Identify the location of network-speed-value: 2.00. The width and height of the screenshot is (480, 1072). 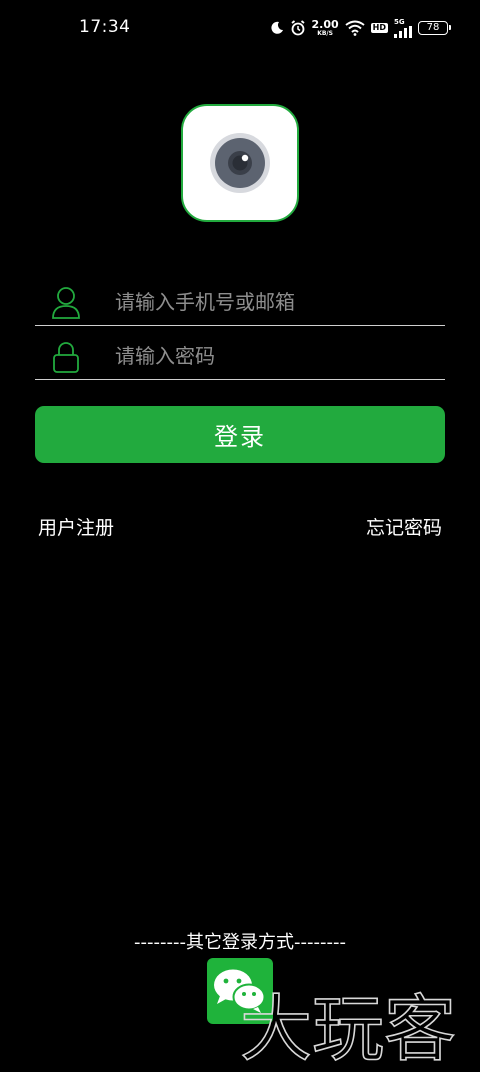
(325, 24).